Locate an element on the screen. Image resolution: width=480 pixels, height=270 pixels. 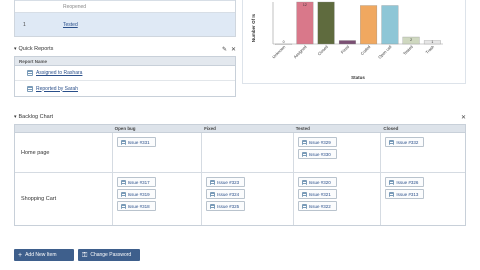
issue-label: Issue #318 is located at coordinates (138, 206).